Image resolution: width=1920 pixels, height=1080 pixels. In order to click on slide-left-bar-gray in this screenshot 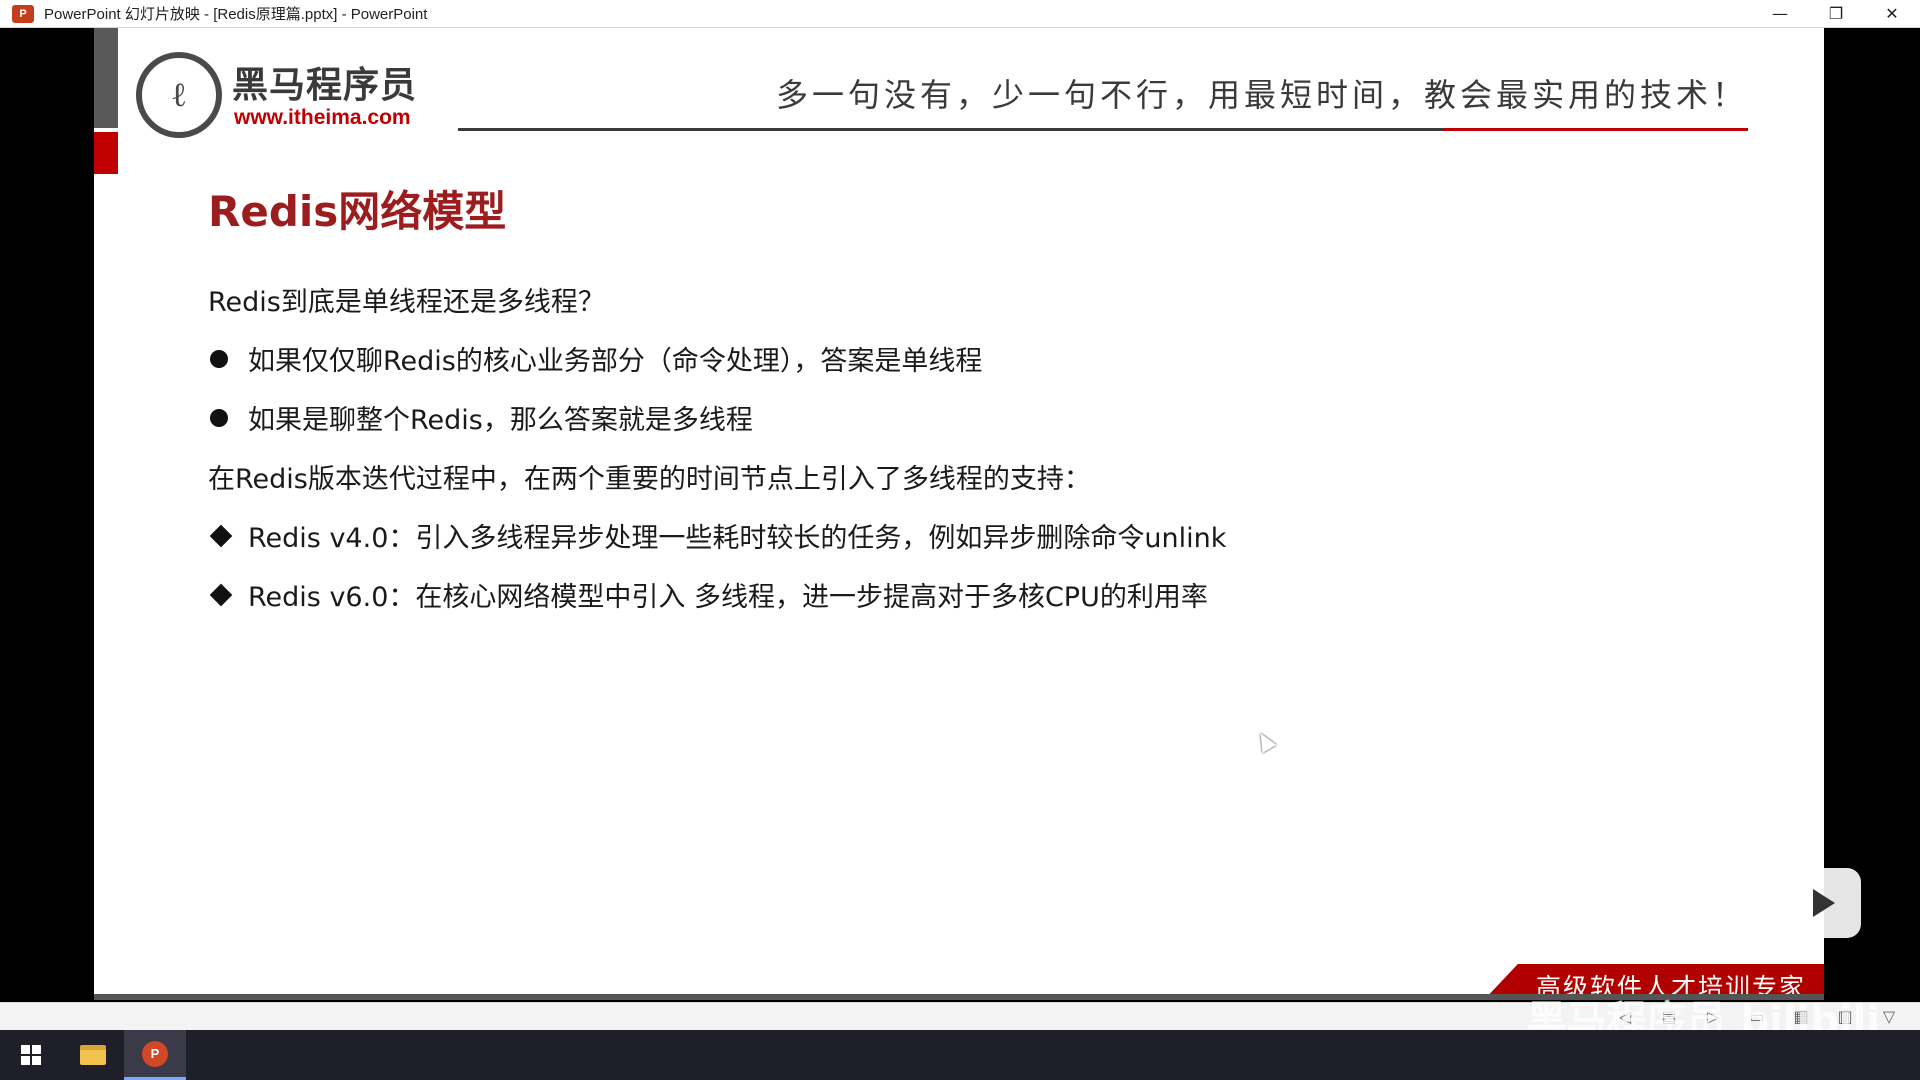, I will do `click(106, 78)`.